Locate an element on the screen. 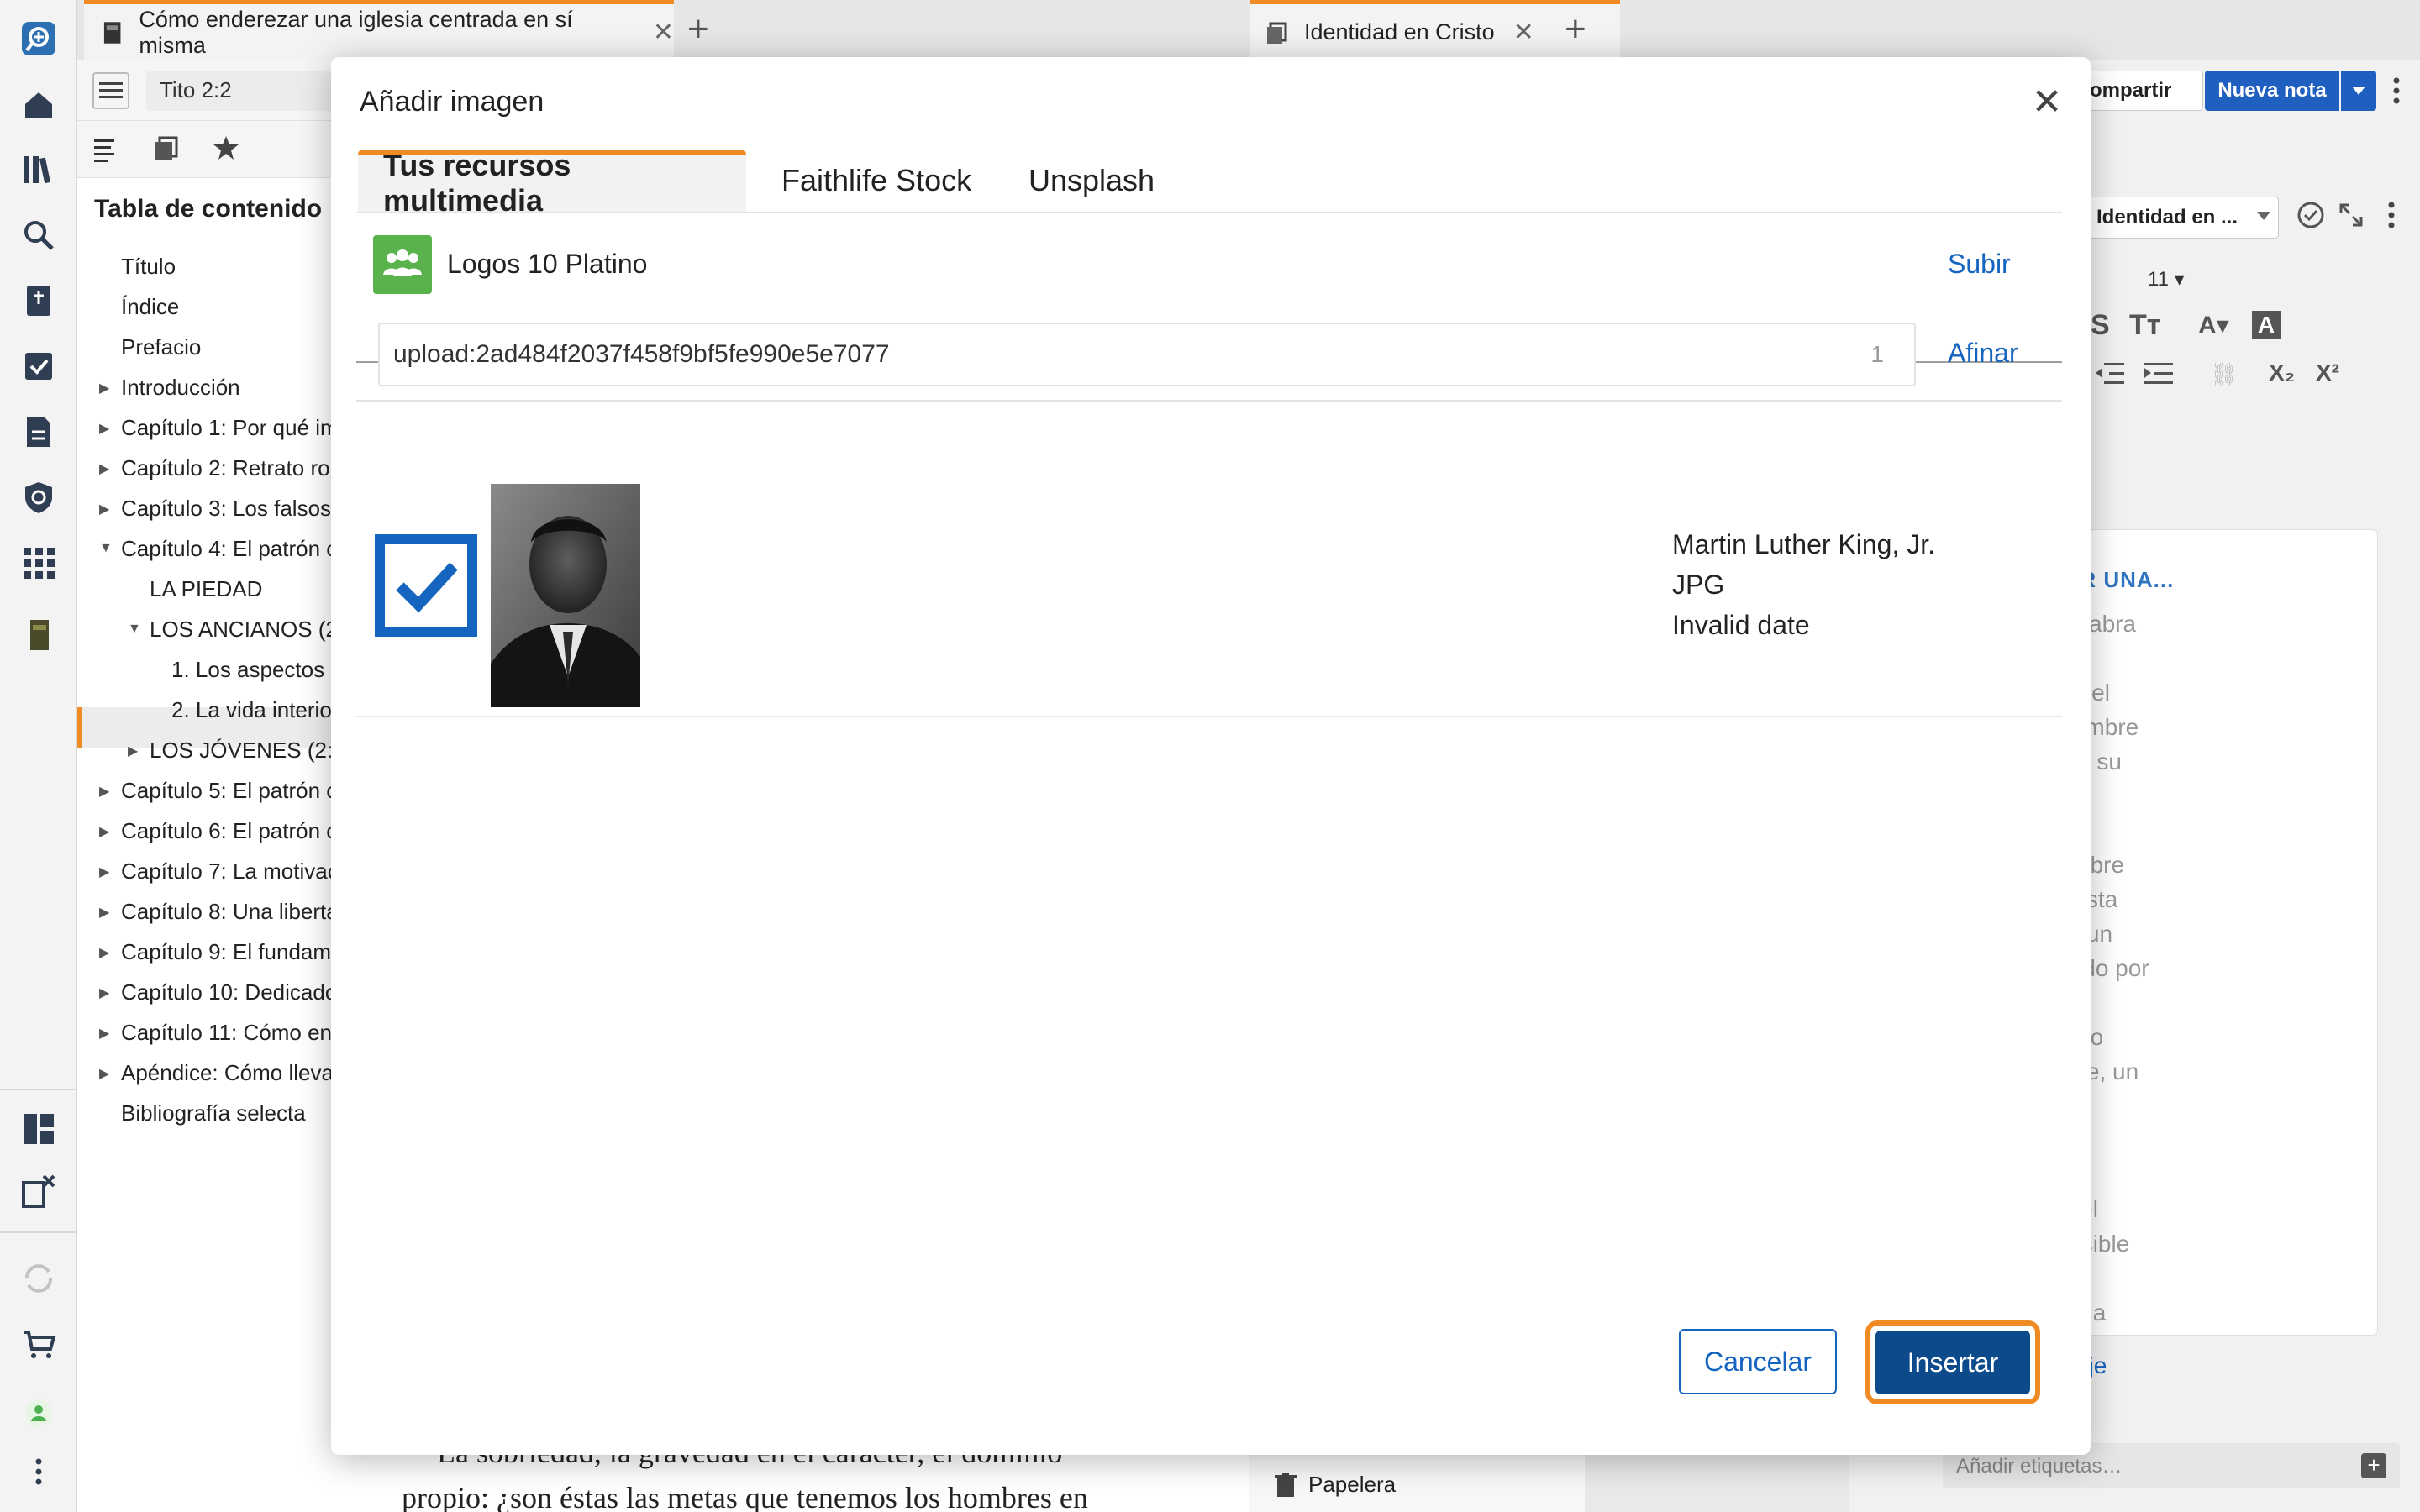  toc-item: 1. Los aspectos e is located at coordinates (257, 670).